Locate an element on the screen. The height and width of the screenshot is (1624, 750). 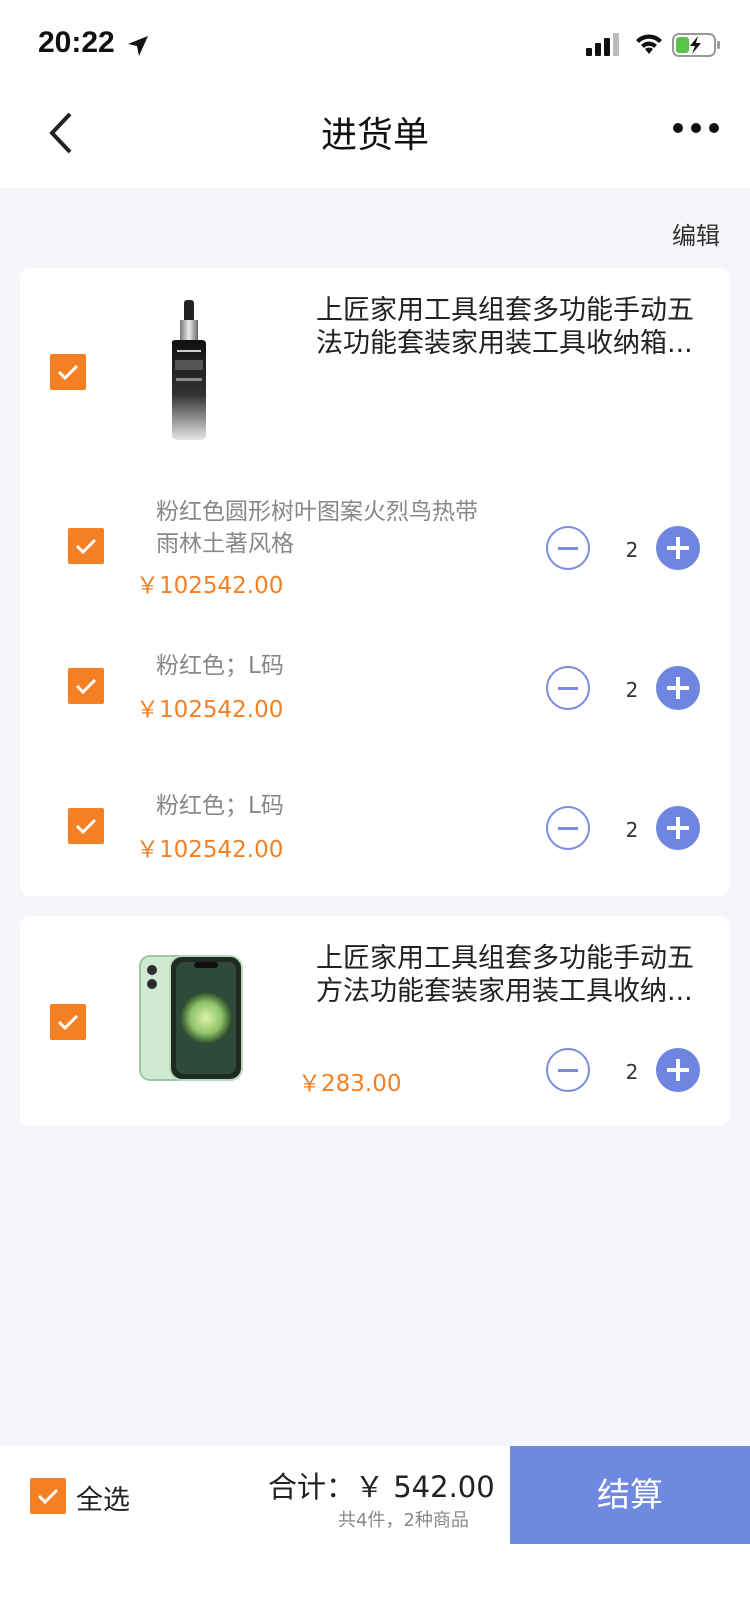
product-price: ￥283.00 is located at coordinates (350, 1084).